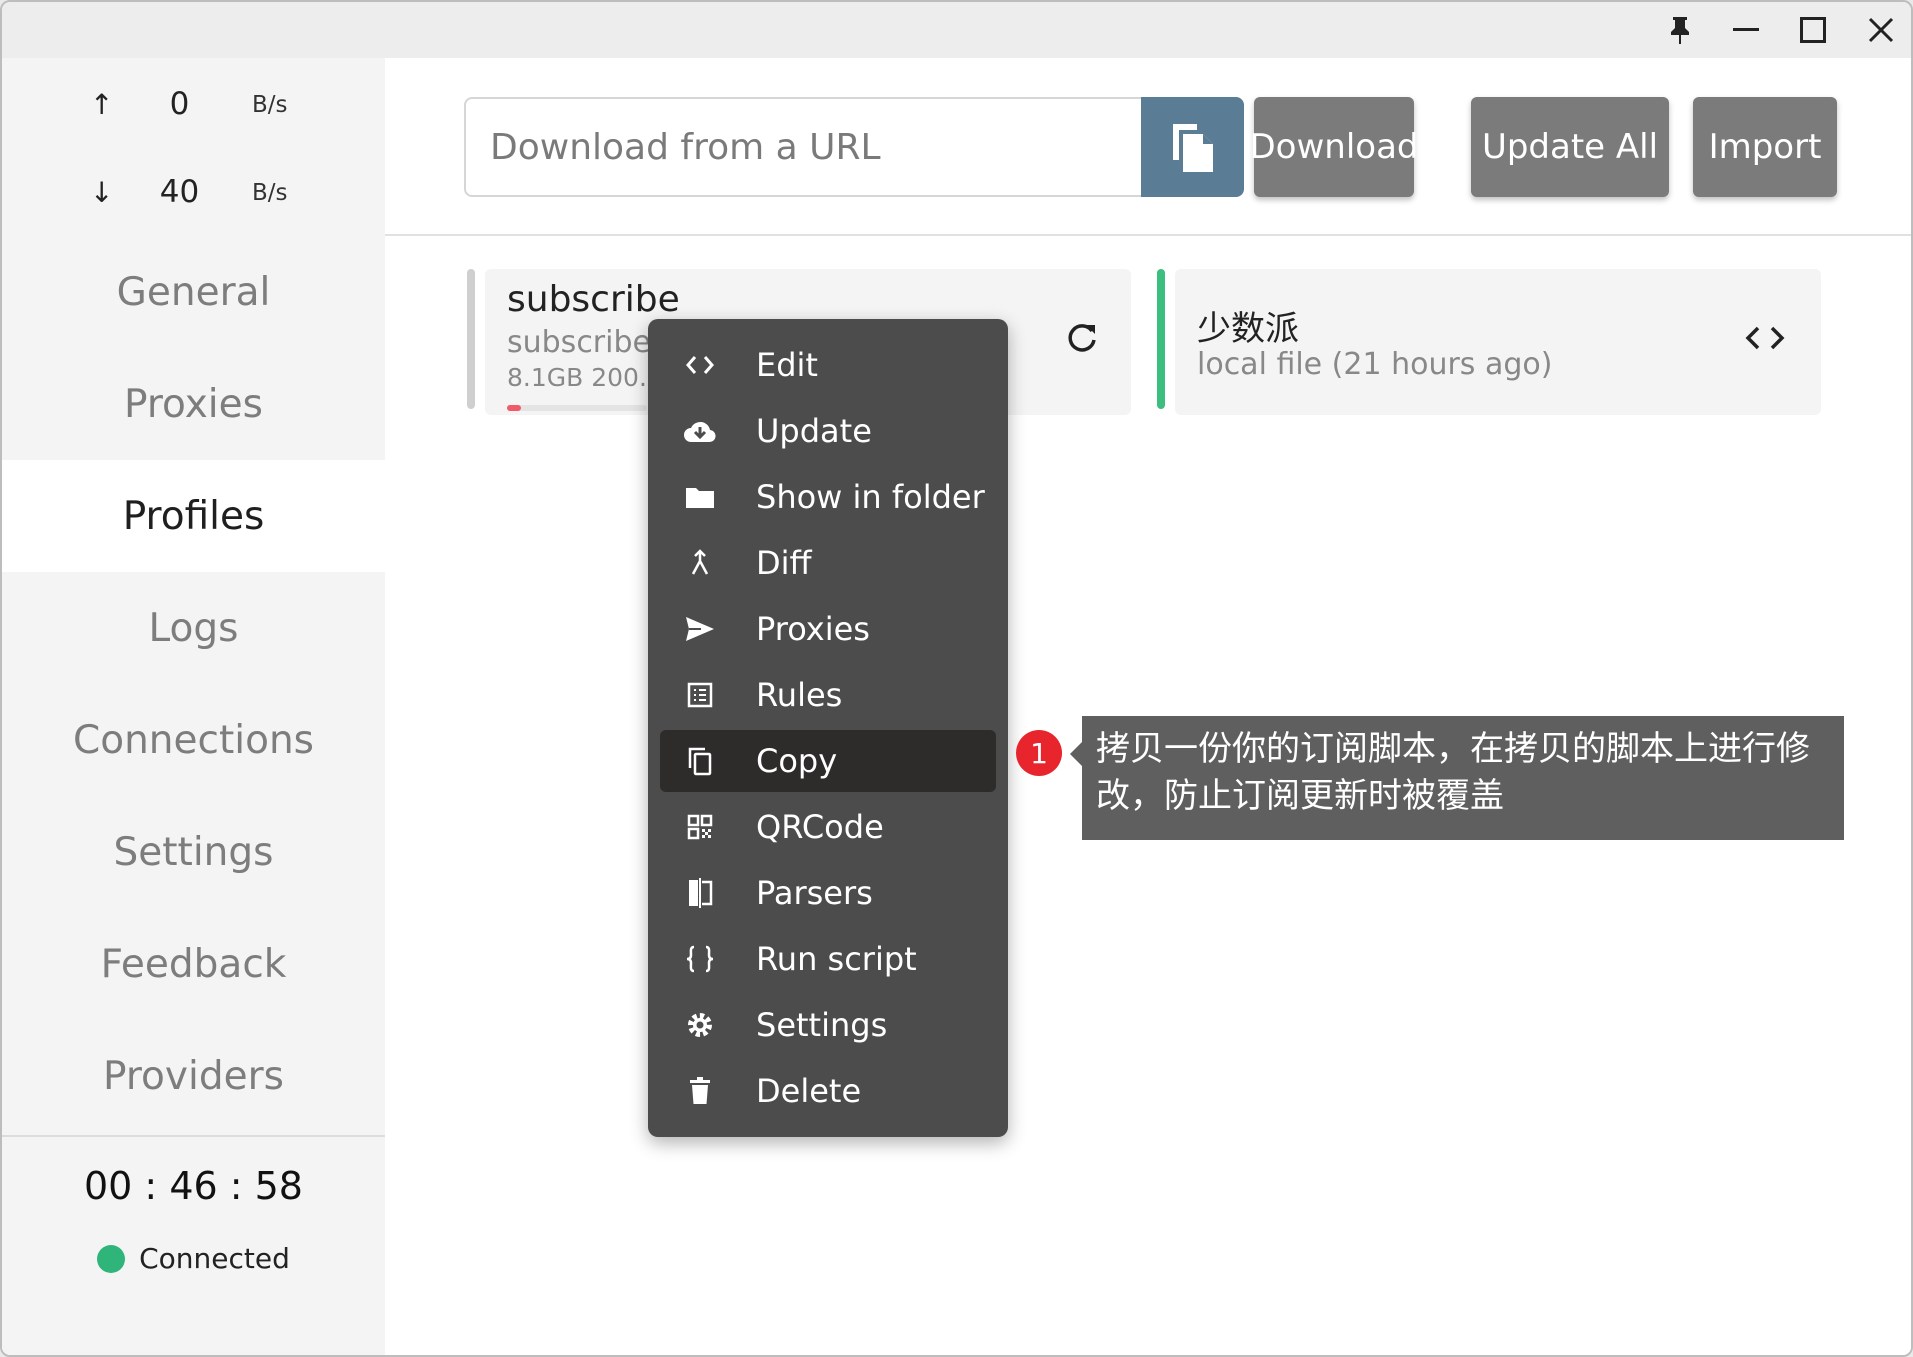  Describe the element at coordinates (193, 105) in the screenshot. I see `upload-speed: ↑ 0 B/s` at that location.